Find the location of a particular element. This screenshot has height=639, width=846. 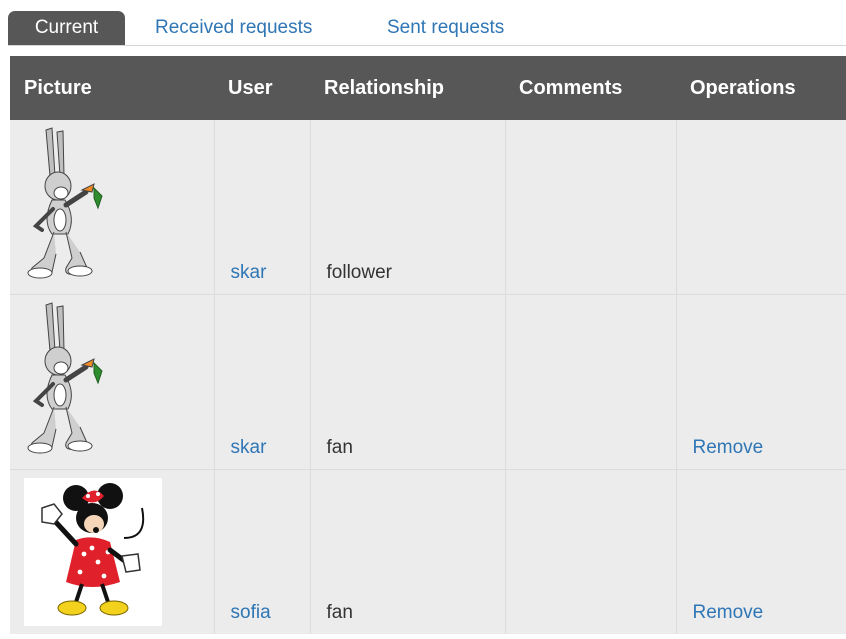

minnie-mouse-icon is located at coordinates (93, 549).